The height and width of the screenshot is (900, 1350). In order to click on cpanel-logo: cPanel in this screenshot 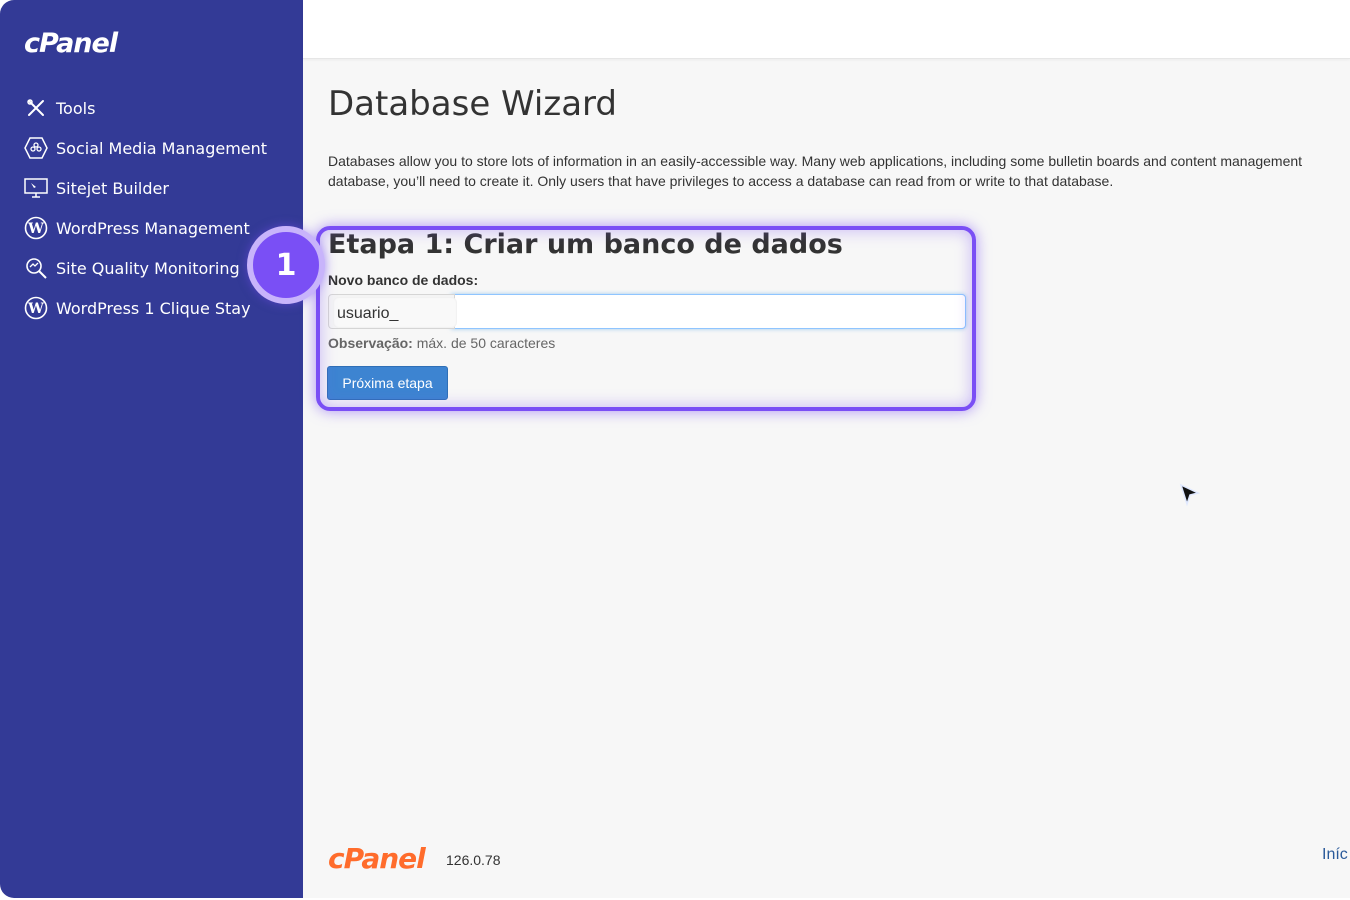, I will do `click(71, 43)`.